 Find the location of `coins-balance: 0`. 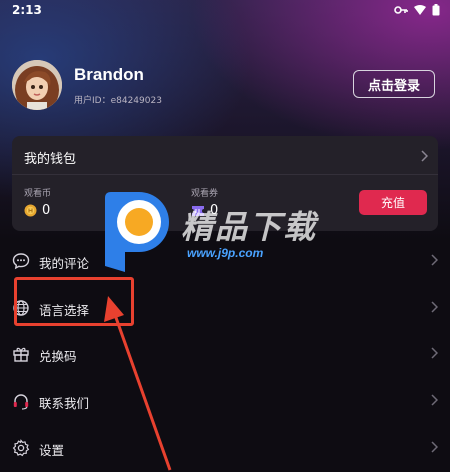

coins-balance: 0 is located at coordinates (37, 210).